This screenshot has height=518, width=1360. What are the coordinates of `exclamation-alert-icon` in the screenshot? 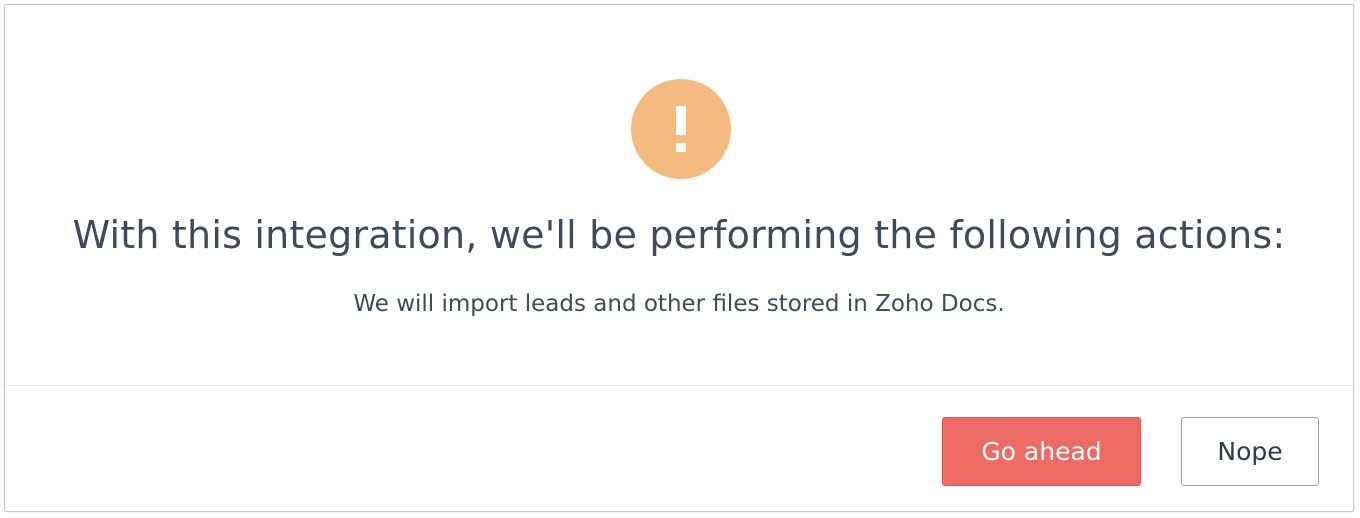 It's located at (681, 129).